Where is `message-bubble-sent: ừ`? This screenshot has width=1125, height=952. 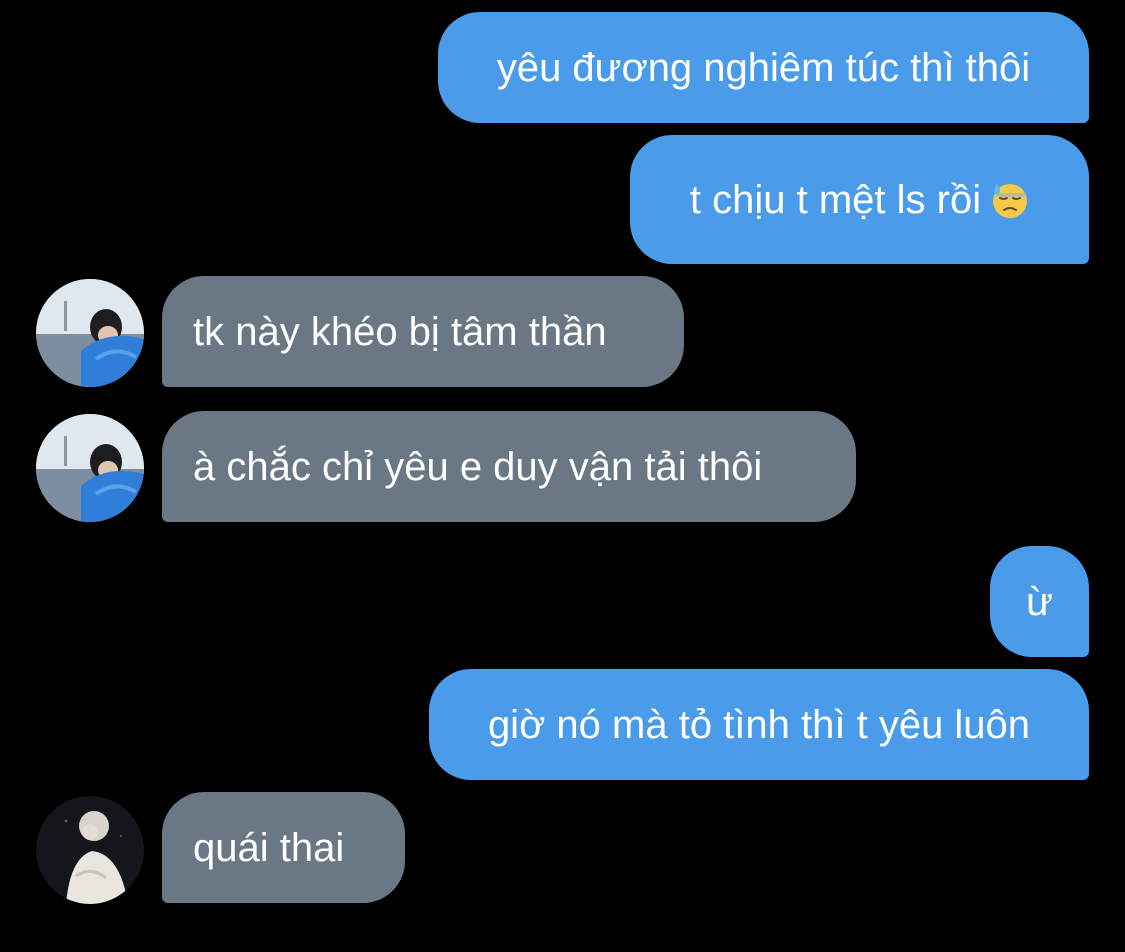
message-bubble-sent: ừ is located at coordinates (1039, 601).